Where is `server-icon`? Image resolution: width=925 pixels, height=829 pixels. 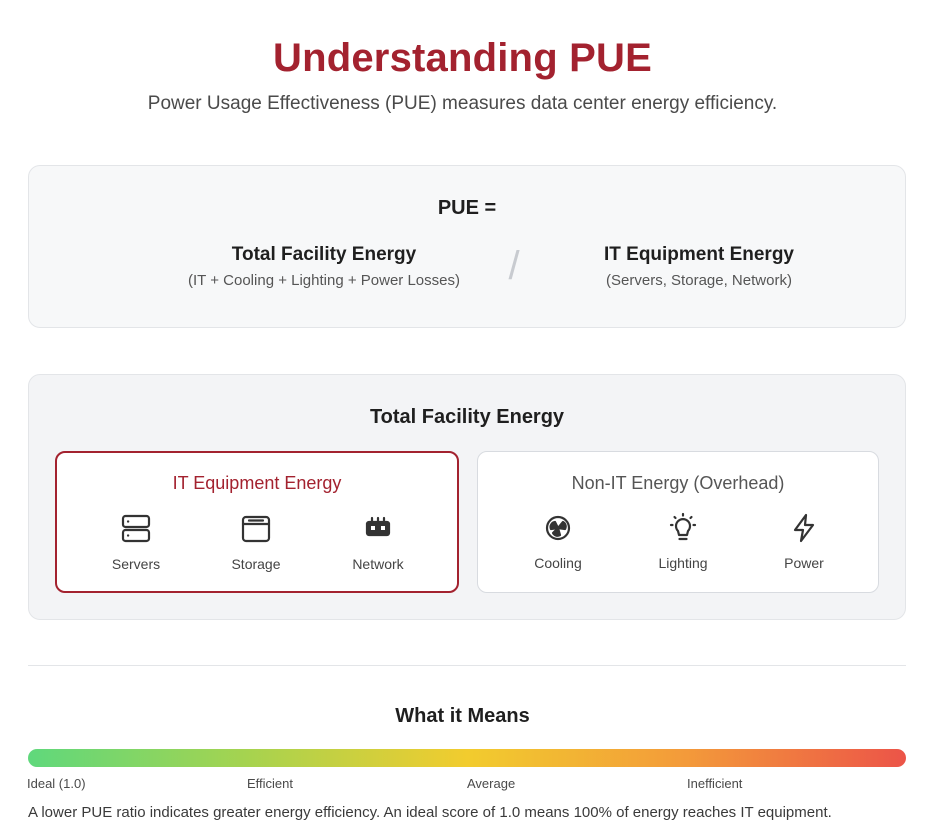
server-icon is located at coordinates (136, 528).